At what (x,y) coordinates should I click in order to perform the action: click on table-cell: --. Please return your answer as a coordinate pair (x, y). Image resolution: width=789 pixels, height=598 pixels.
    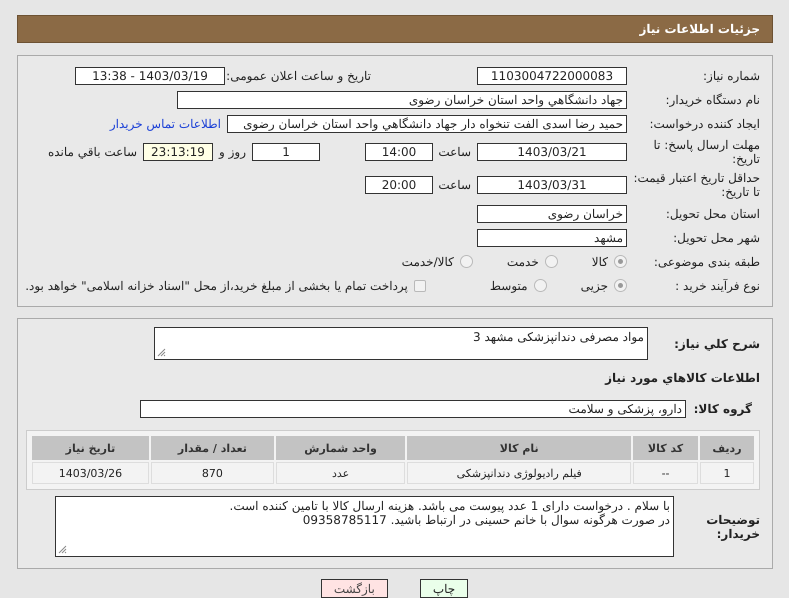
    Looking at the image, I should click on (665, 473).